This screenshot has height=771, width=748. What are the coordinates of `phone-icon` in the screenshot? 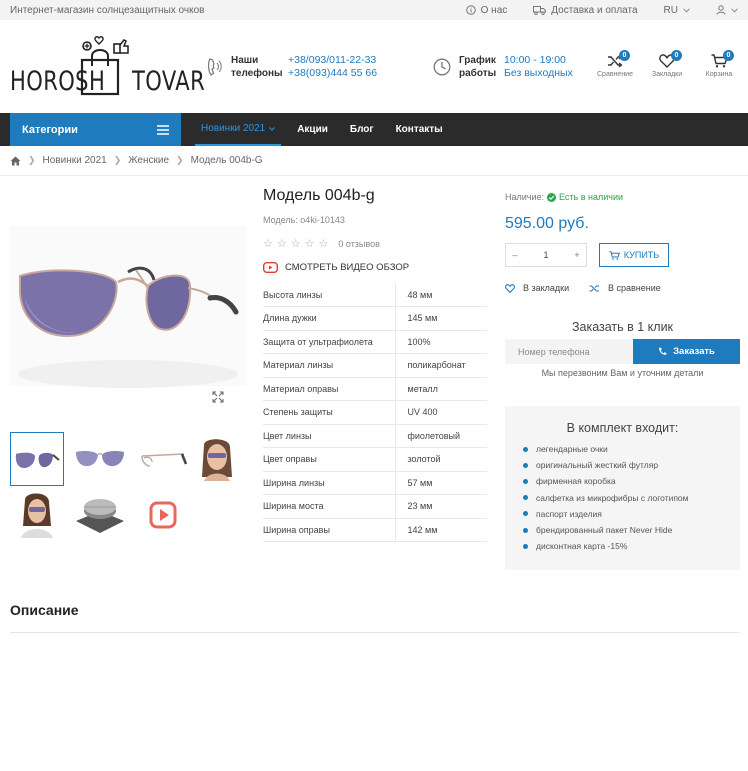 It's located at (215, 67).